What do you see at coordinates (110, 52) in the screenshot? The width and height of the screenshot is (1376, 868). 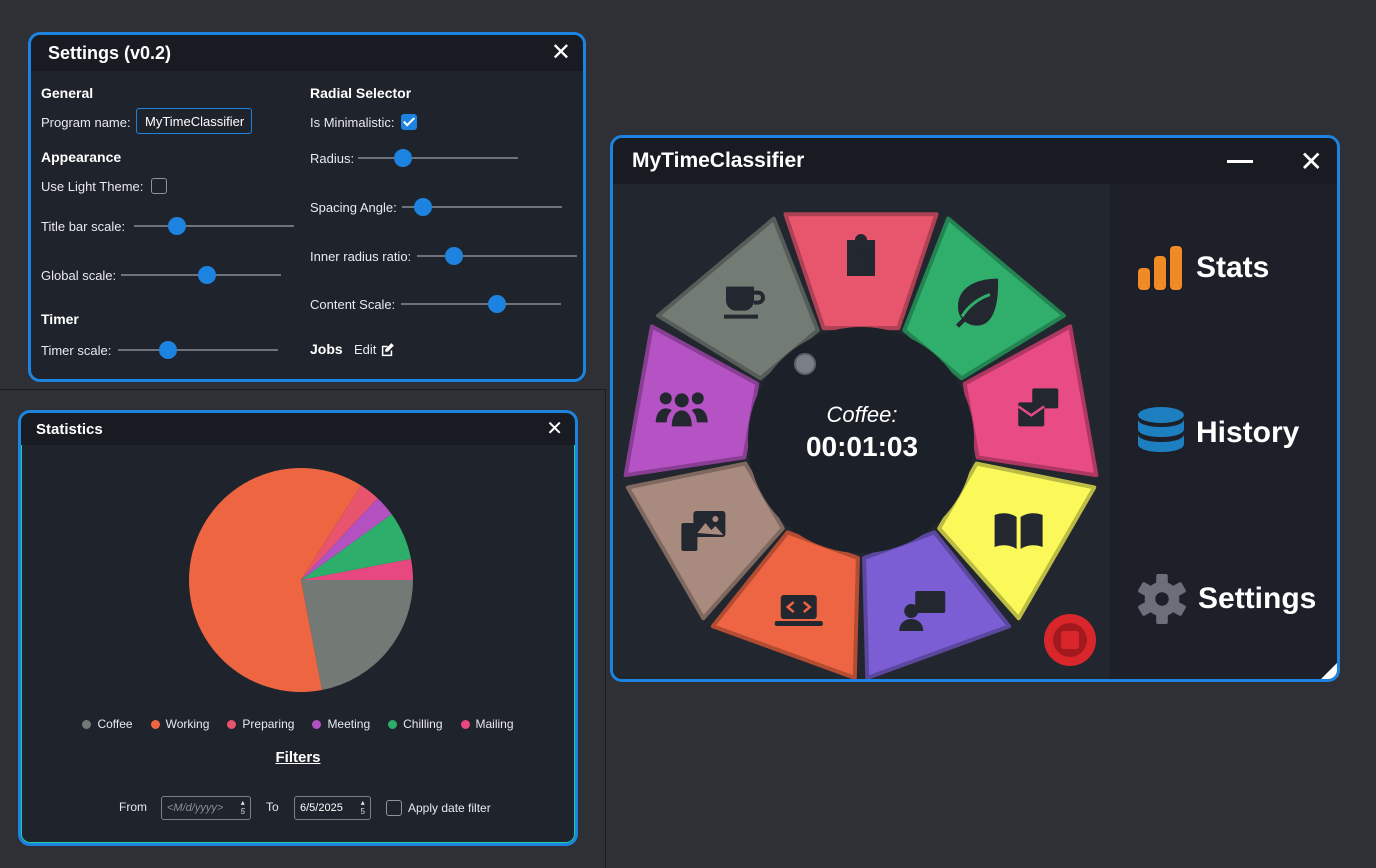 I see `settings-title: Settings (v0.2)` at bounding box center [110, 52].